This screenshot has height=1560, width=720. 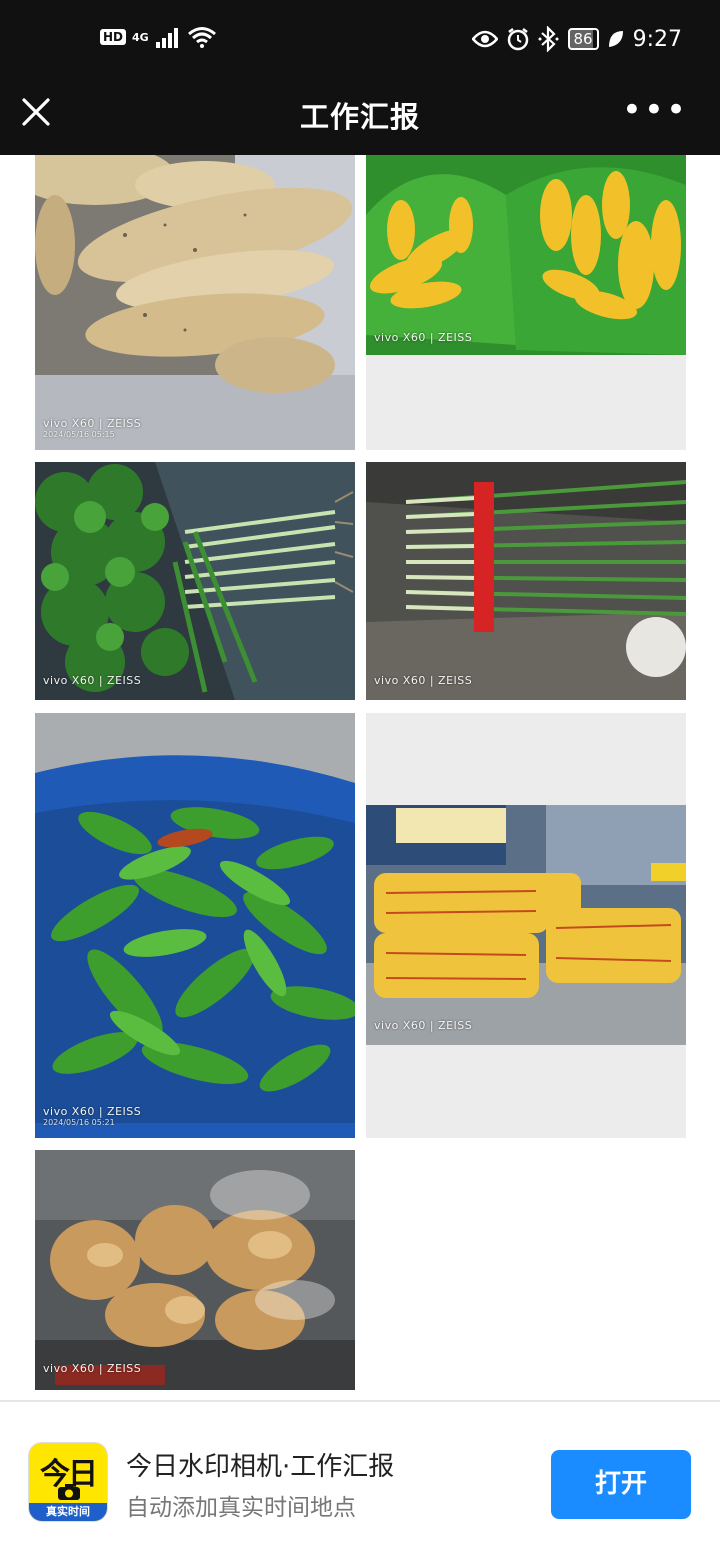 What do you see at coordinates (526, 925) in the screenshot?
I see `photo-noodle-bags: vivo X60 | ZEISS` at bounding box center [526, 925].